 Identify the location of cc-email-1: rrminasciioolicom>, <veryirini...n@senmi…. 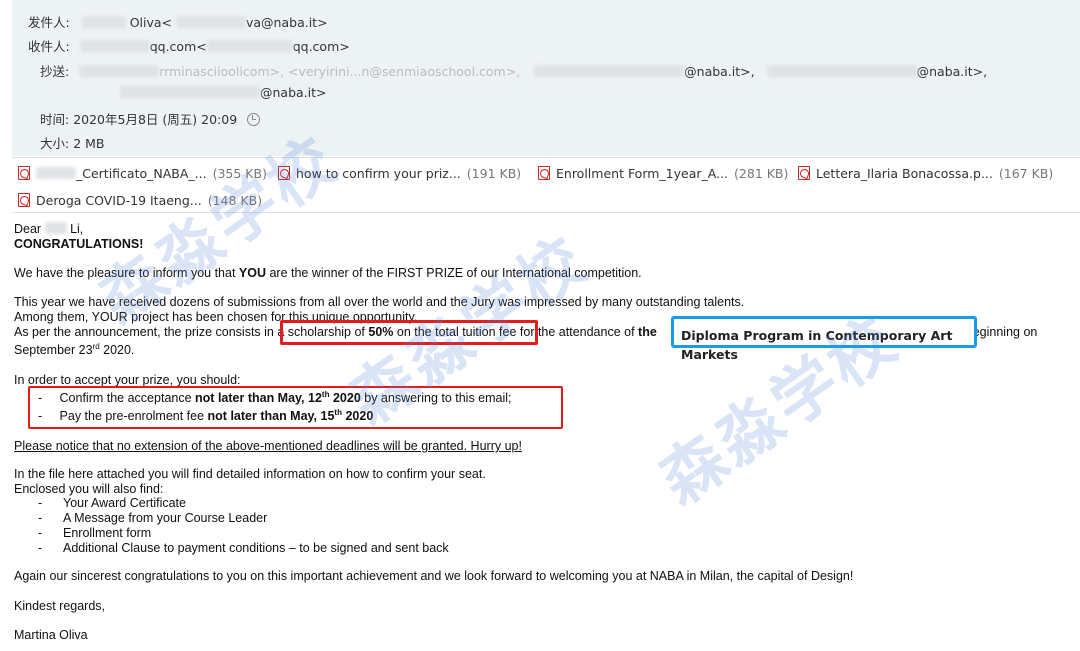
(339, 71).